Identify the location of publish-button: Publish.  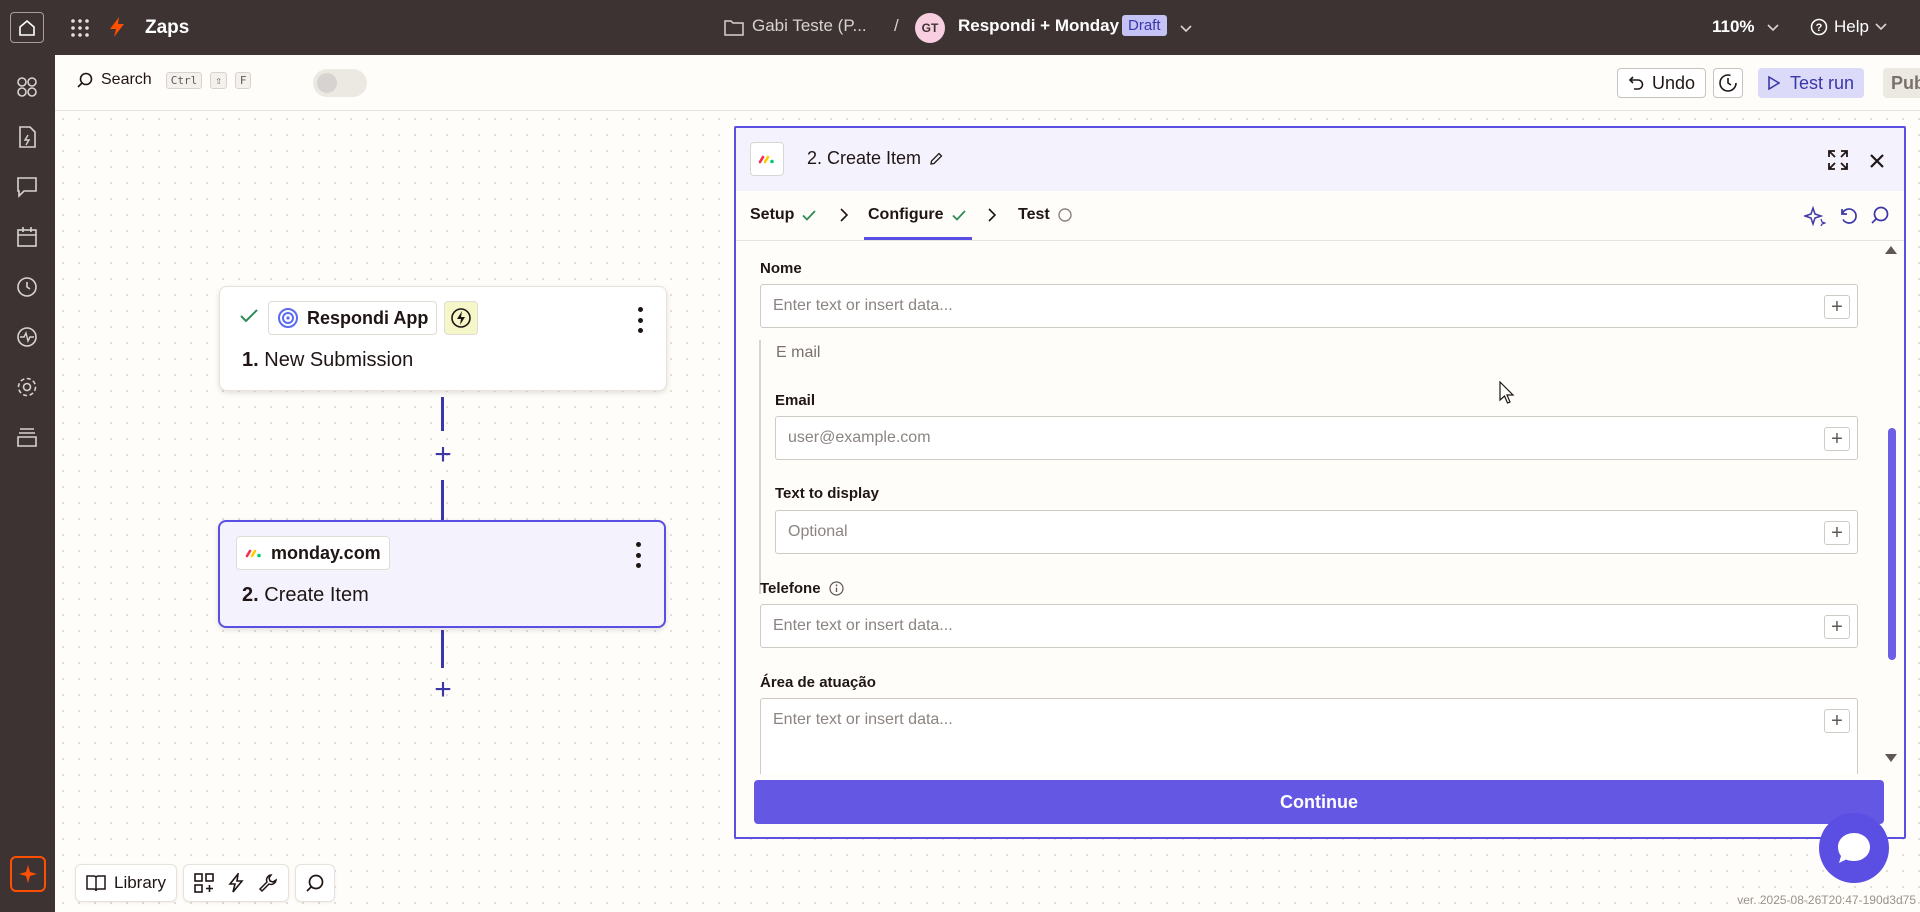
(1901, 83).